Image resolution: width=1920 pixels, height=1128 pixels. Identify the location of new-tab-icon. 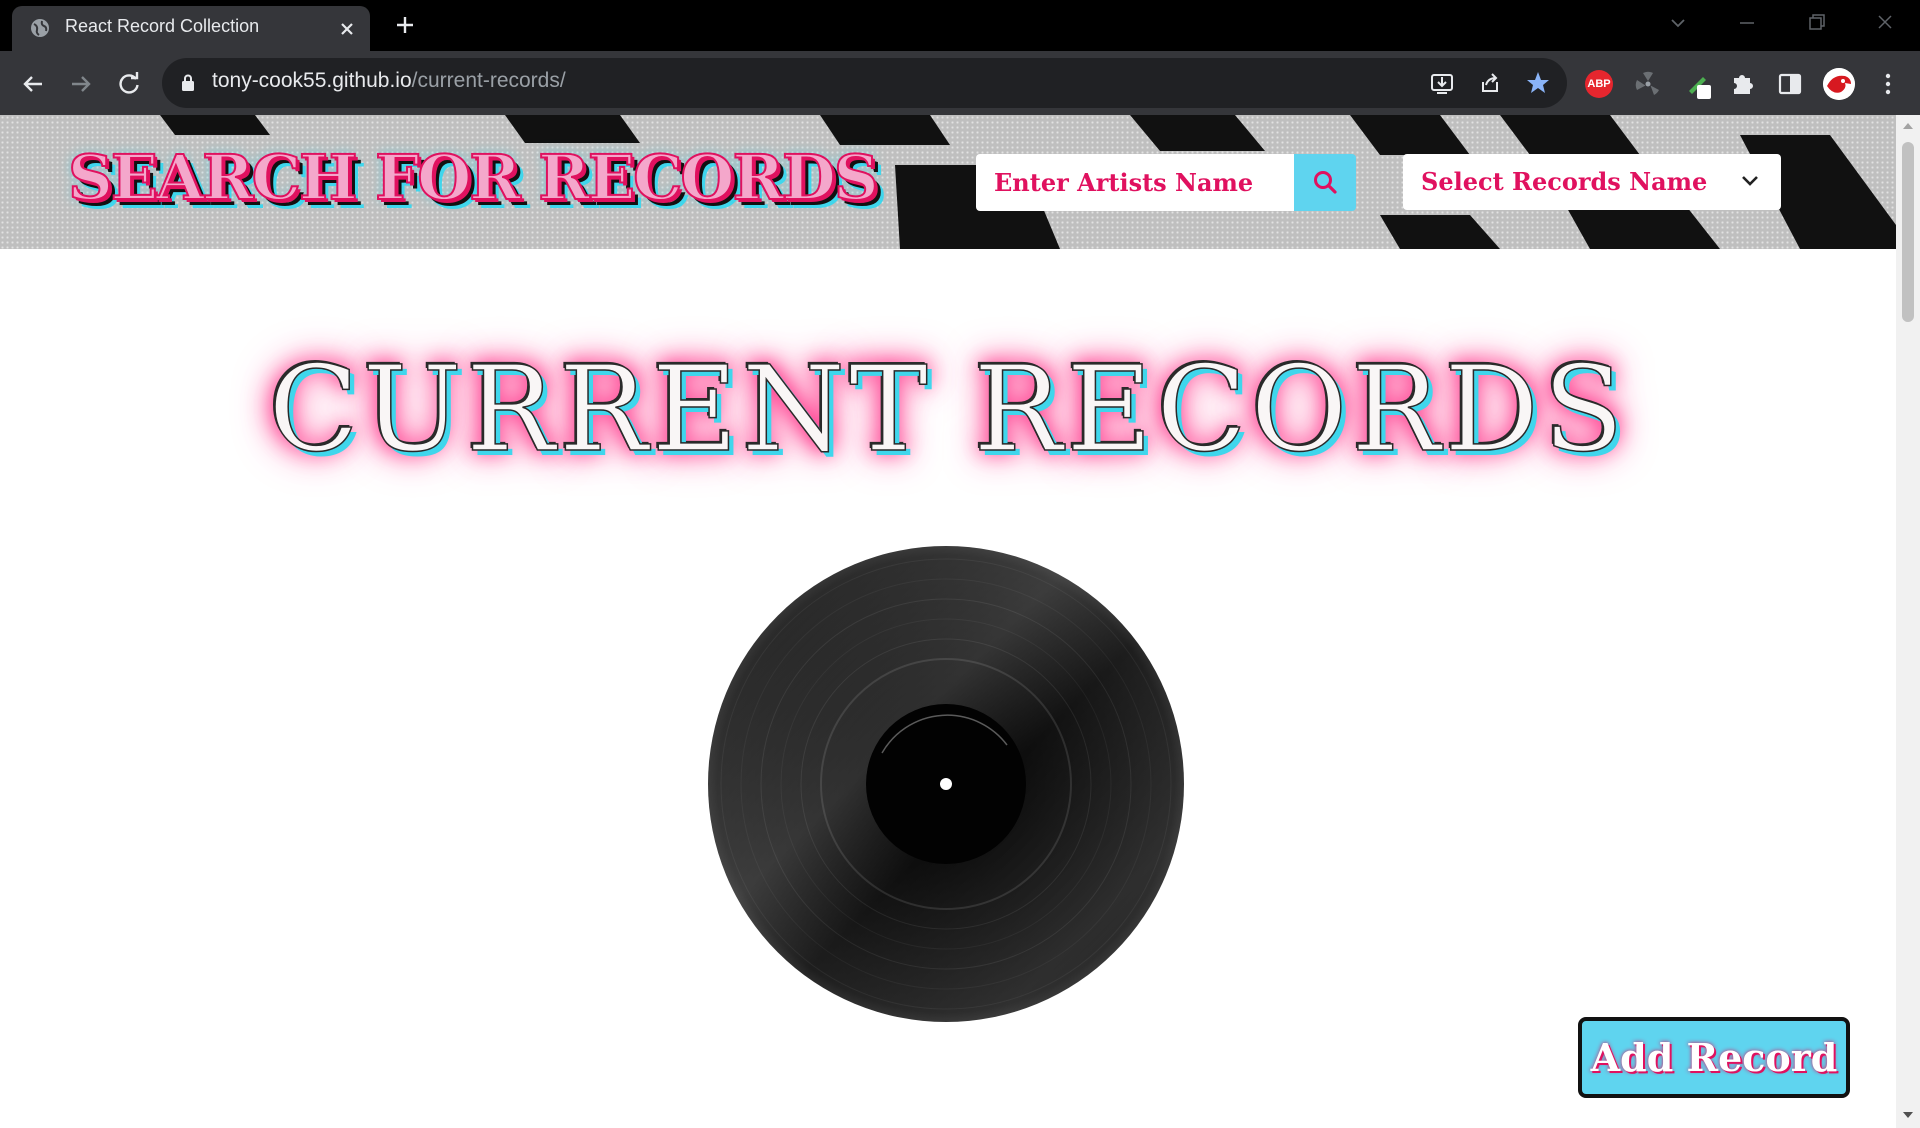
(405, 25).